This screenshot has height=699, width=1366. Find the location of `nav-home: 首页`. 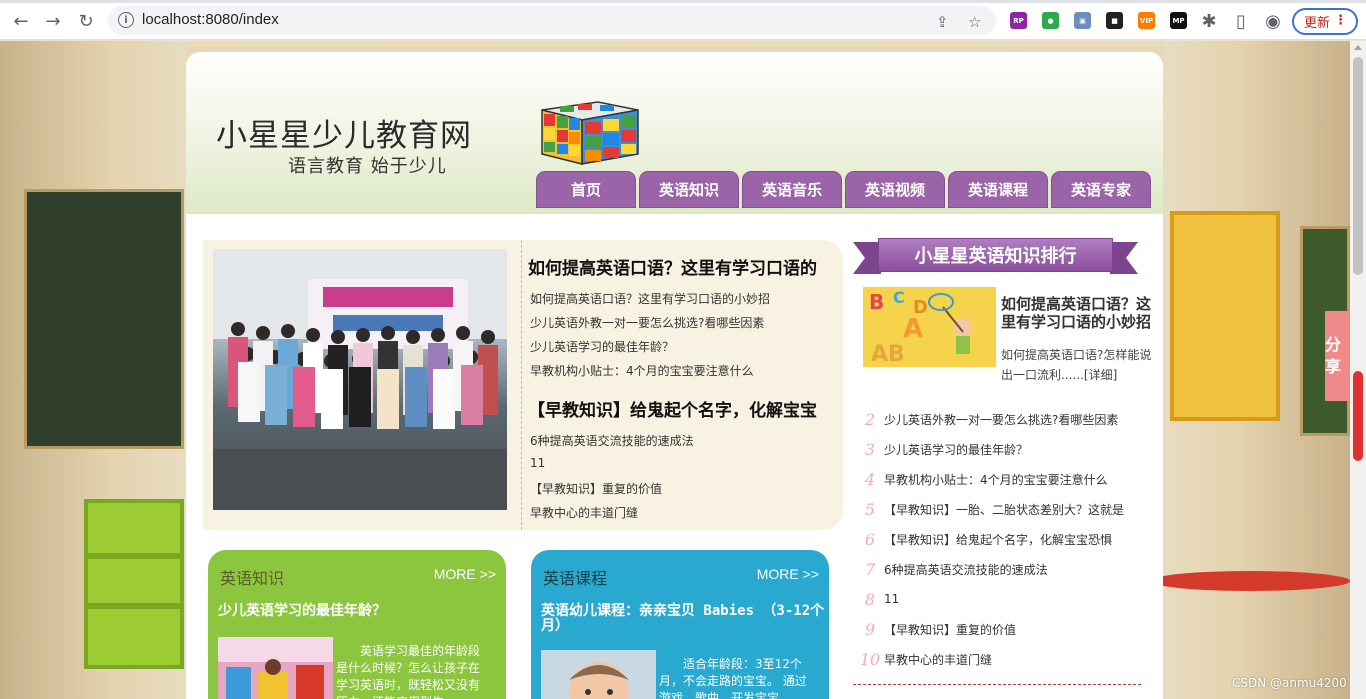

nav-home: 首页 is located at coordinates (586, 189).